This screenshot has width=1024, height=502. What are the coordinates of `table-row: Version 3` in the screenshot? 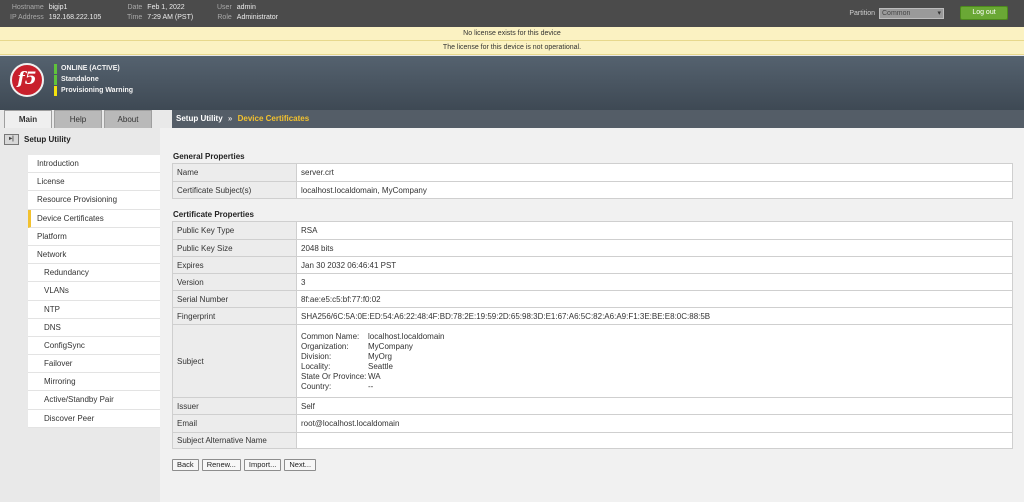 It's located at (592, 282).